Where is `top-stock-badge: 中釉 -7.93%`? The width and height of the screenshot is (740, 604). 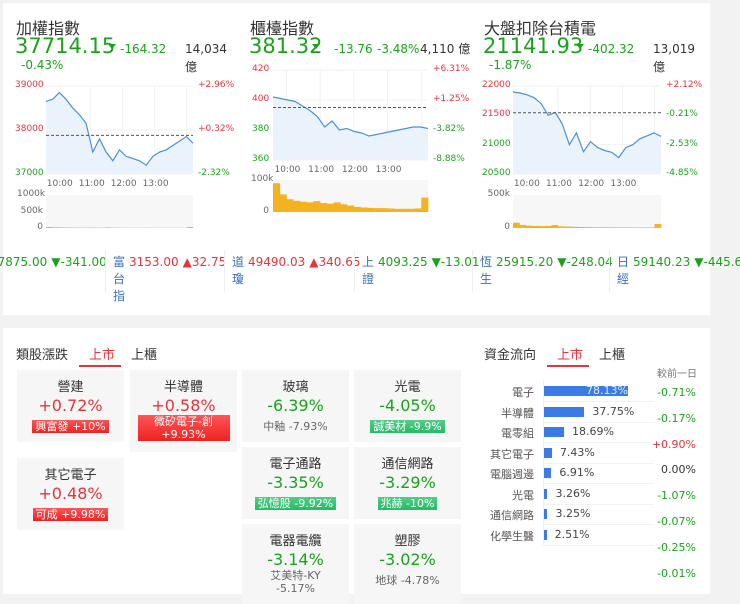 top-stock-badge: 中釉 -7.93% is located at coordinates (295, 426).